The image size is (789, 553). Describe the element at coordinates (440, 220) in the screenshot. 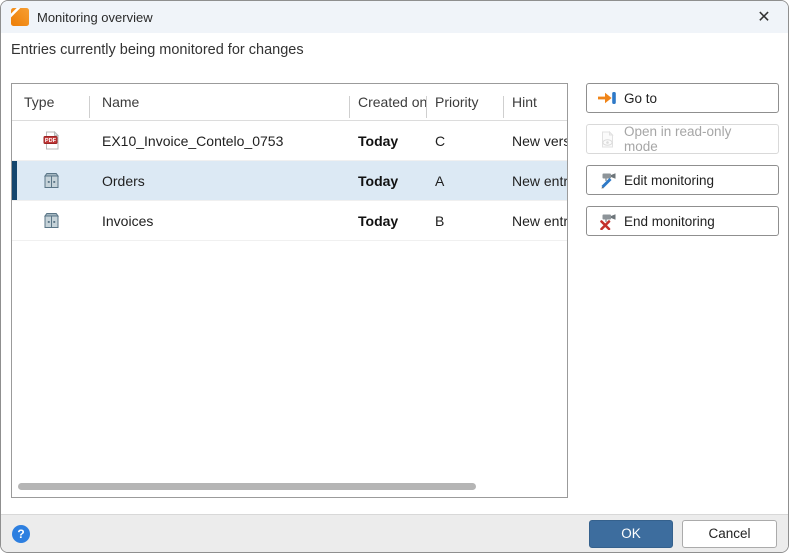

I see `row-priority: B` at that location.